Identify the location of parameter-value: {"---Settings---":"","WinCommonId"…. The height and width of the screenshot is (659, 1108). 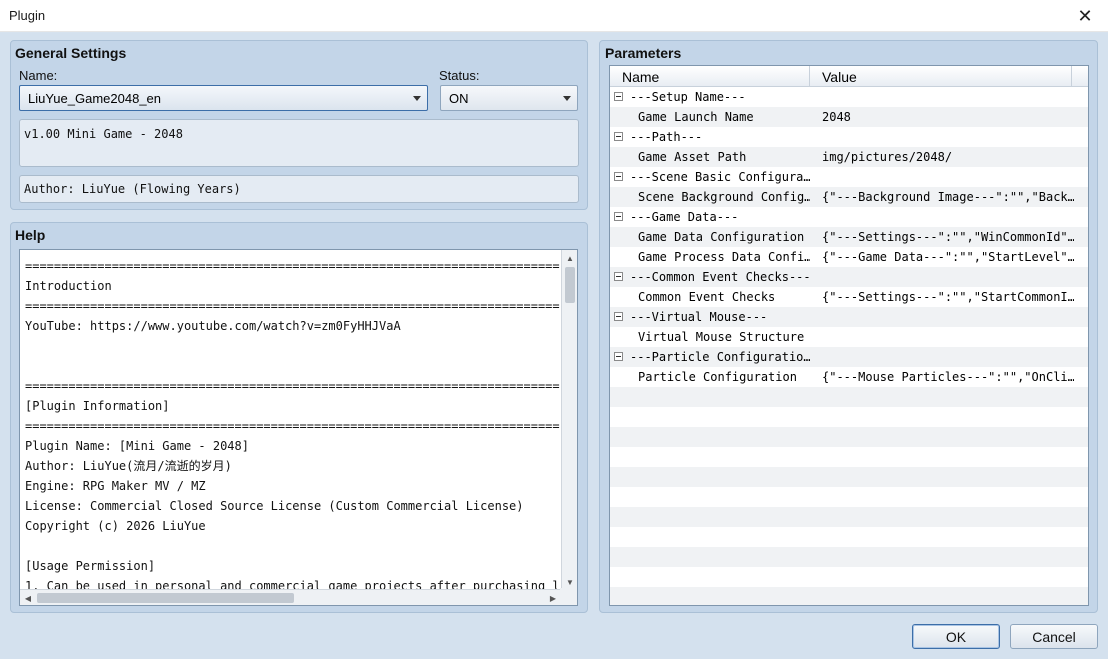
(948, 237).